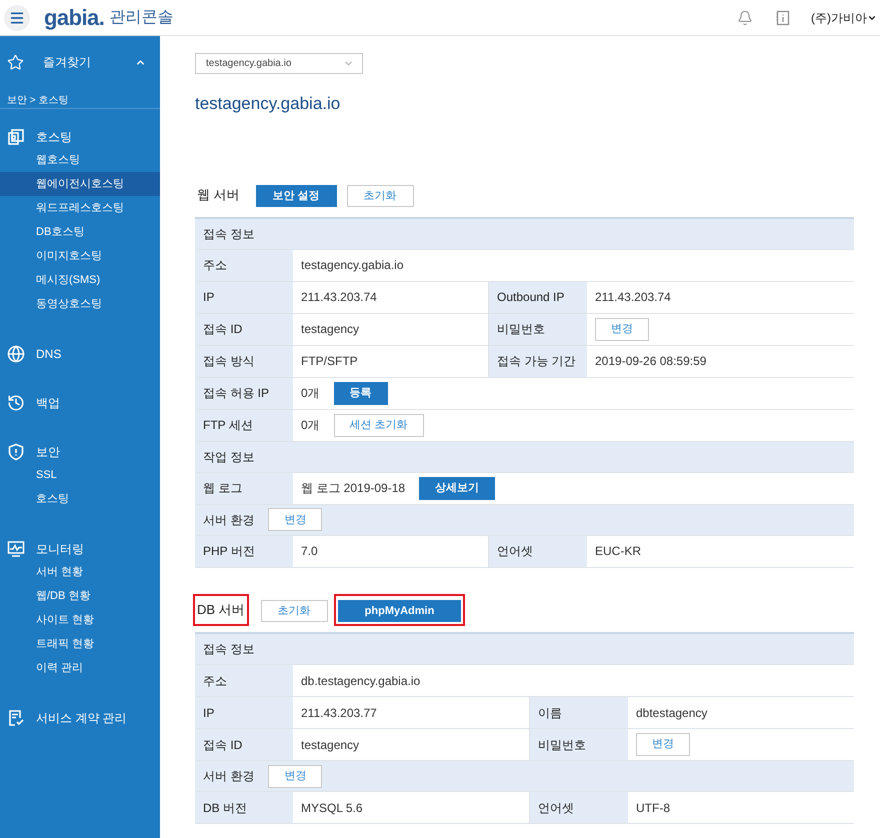 The width and height of the screenshot is (880, 838). What do you see at coordinates (244, 488) in the screenshot?
I see `label-cell: 웹 로그` at bounding box center [244, 488].